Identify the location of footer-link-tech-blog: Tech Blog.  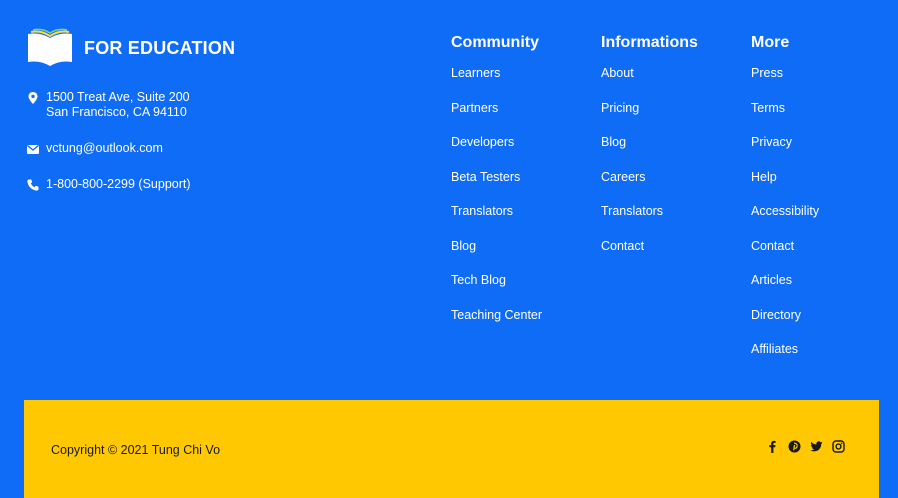
(478, 280).